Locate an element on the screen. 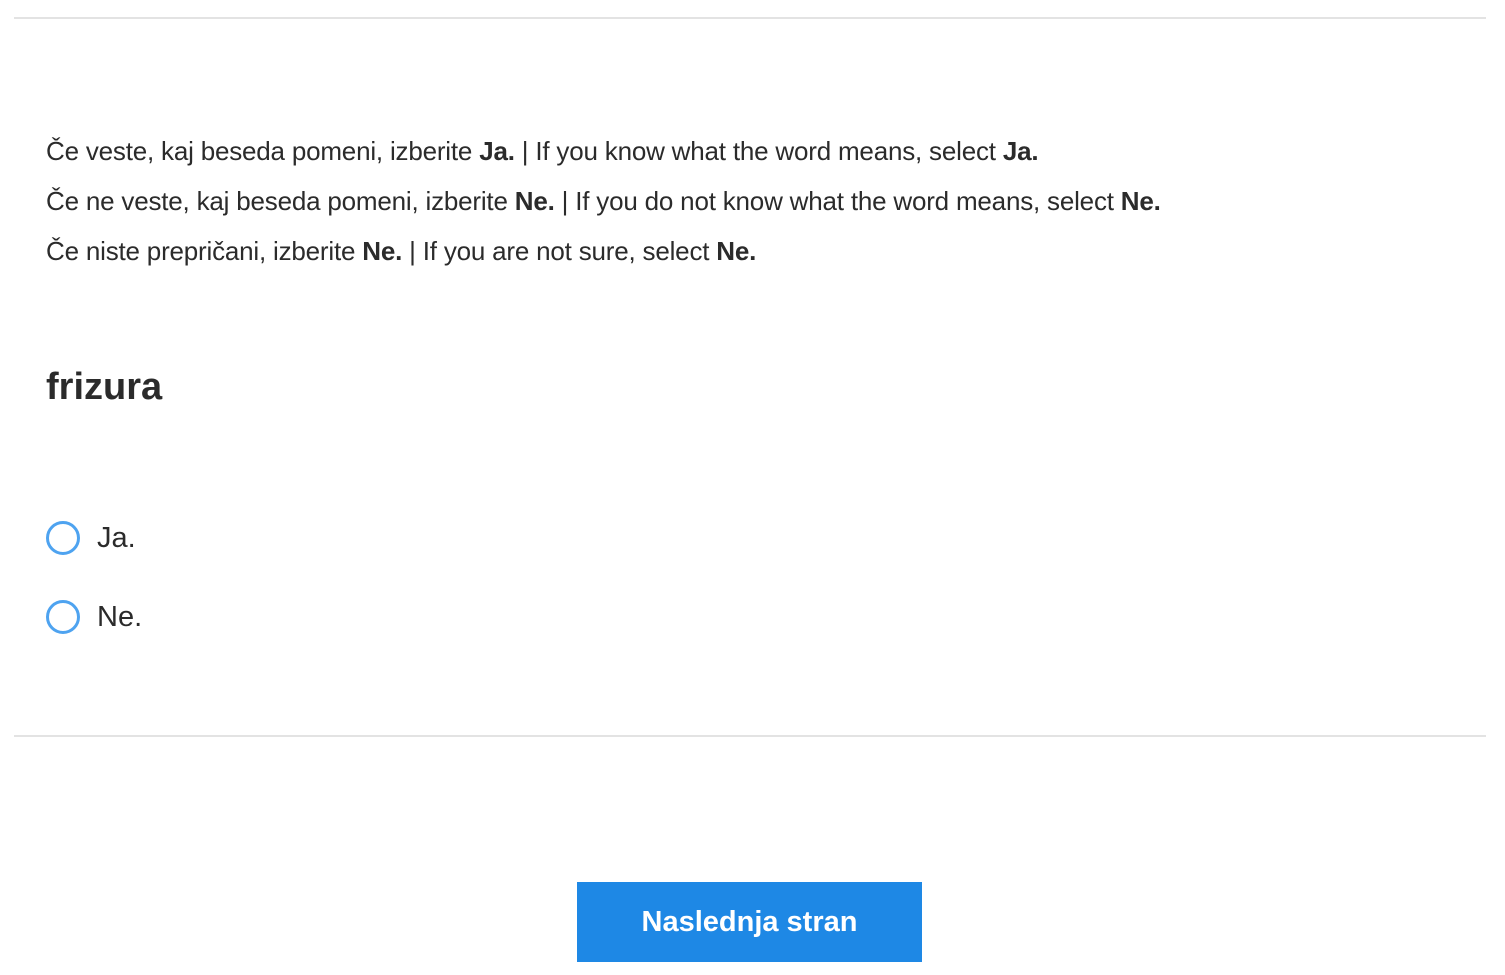 The width and height of the screenshot is (1505, 975). bottom-divider is located at coordinates (750, 736).